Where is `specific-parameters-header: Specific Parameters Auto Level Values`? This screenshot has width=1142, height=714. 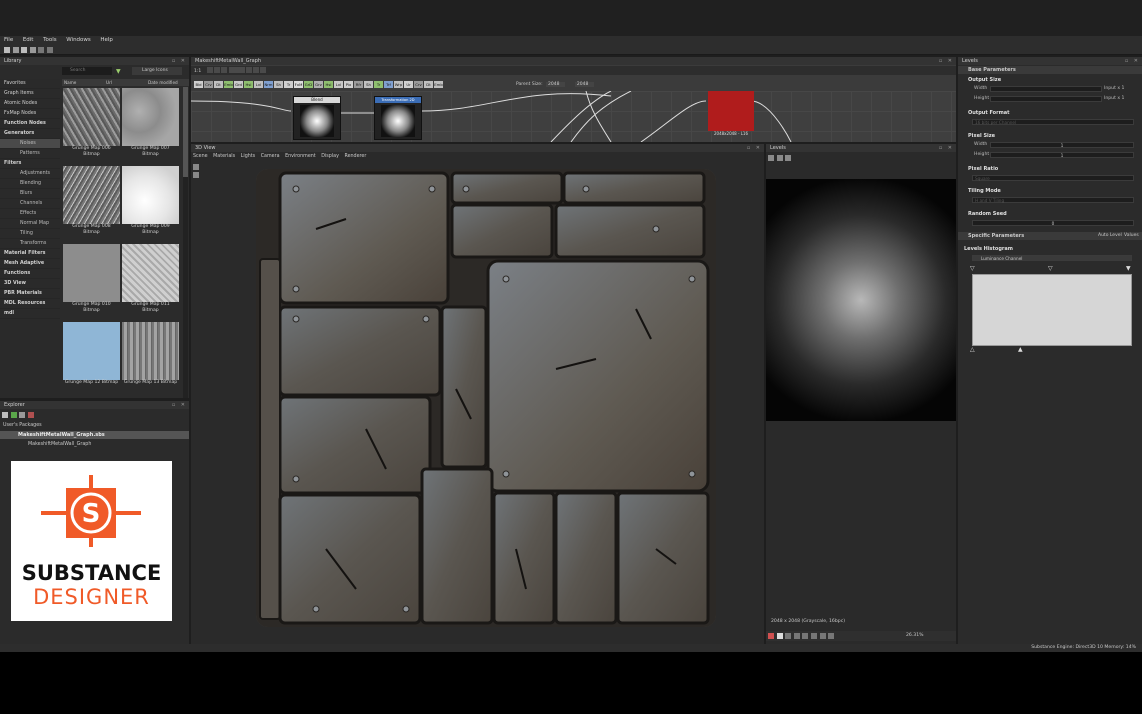
specific-parameters-header: Specific Parameters Auto Level Values is located at coordinates (1050, 236).